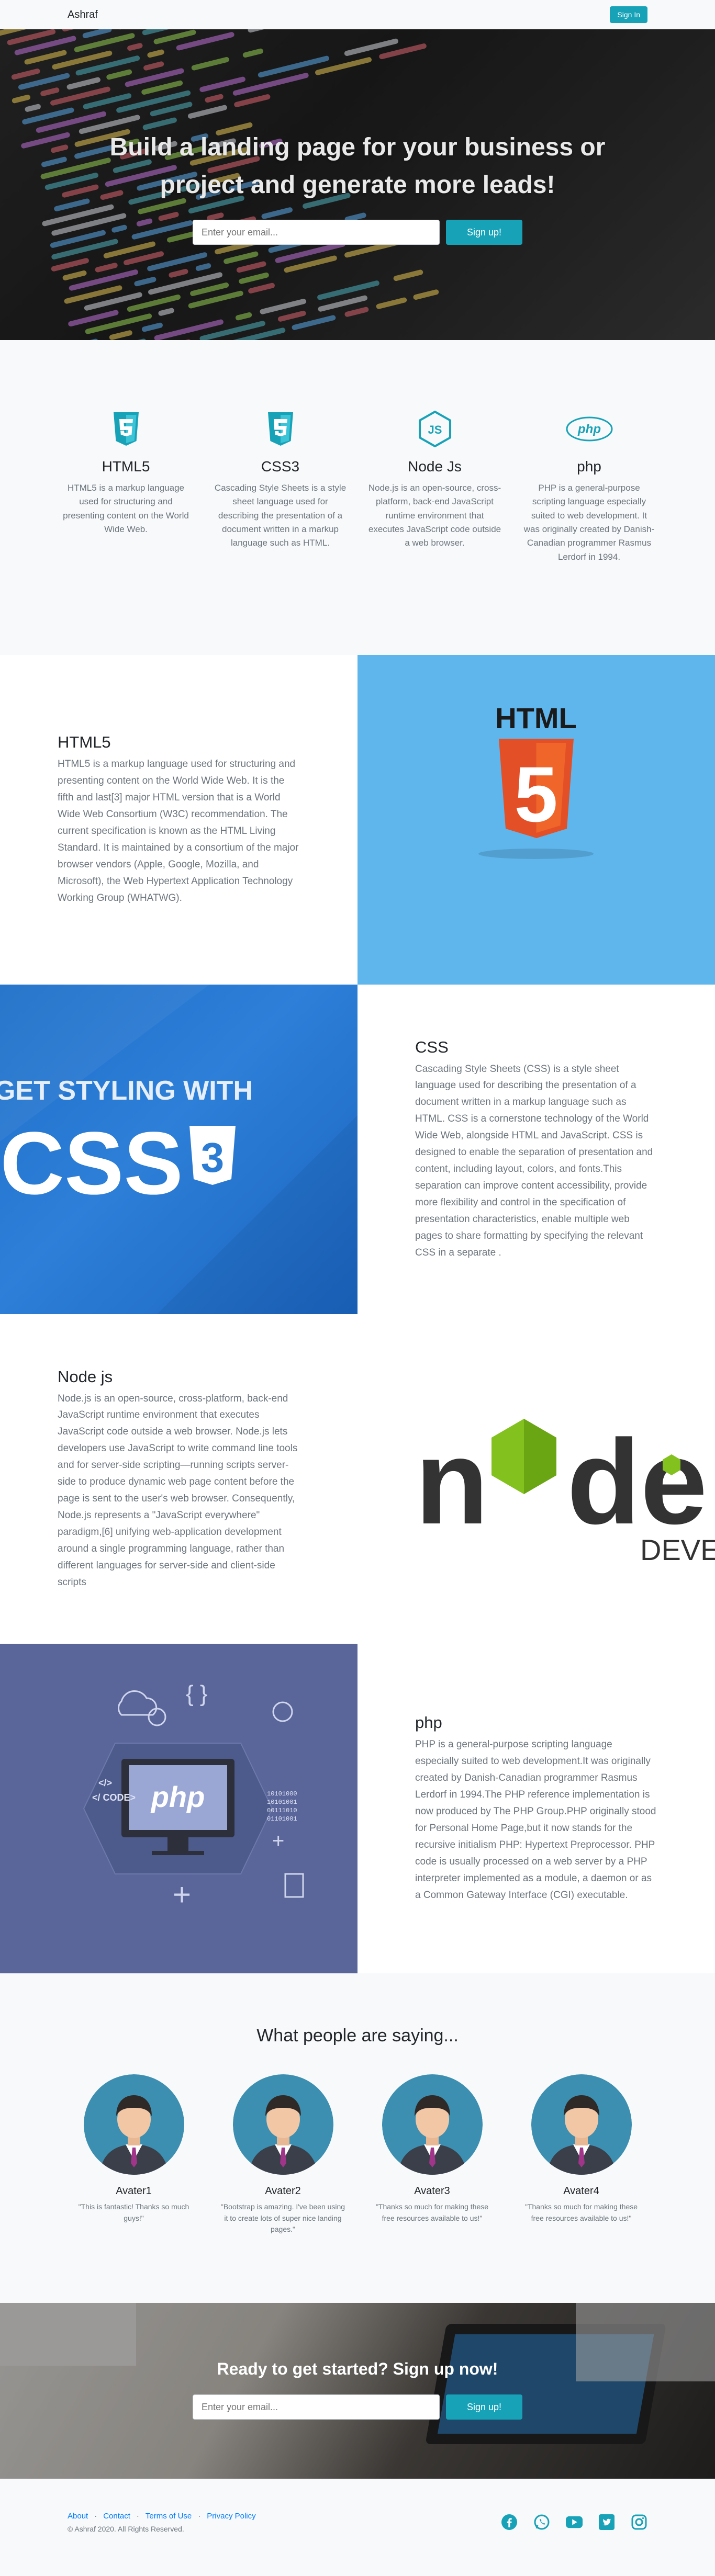 The width and height of the screenshot is (715, 2576). What do you see at coordinates (169, 2516) in the screenshot?
I see `footer-link-terms: Terms of Use` at bounding box center [169, 2516].